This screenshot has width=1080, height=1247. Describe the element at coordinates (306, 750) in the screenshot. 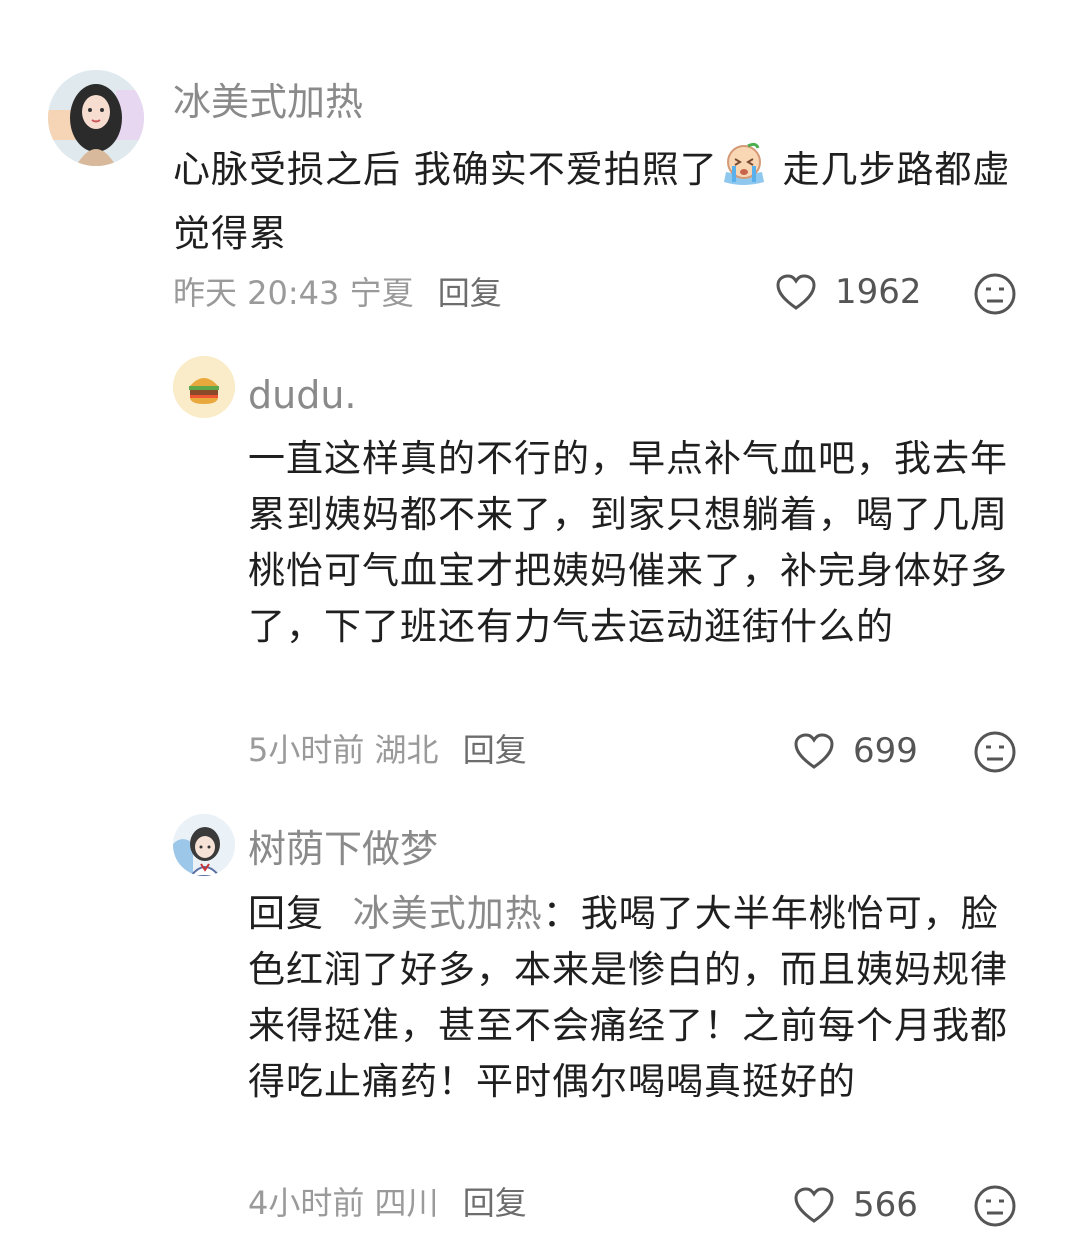

I see `timestamp: 5小时前` at that location.